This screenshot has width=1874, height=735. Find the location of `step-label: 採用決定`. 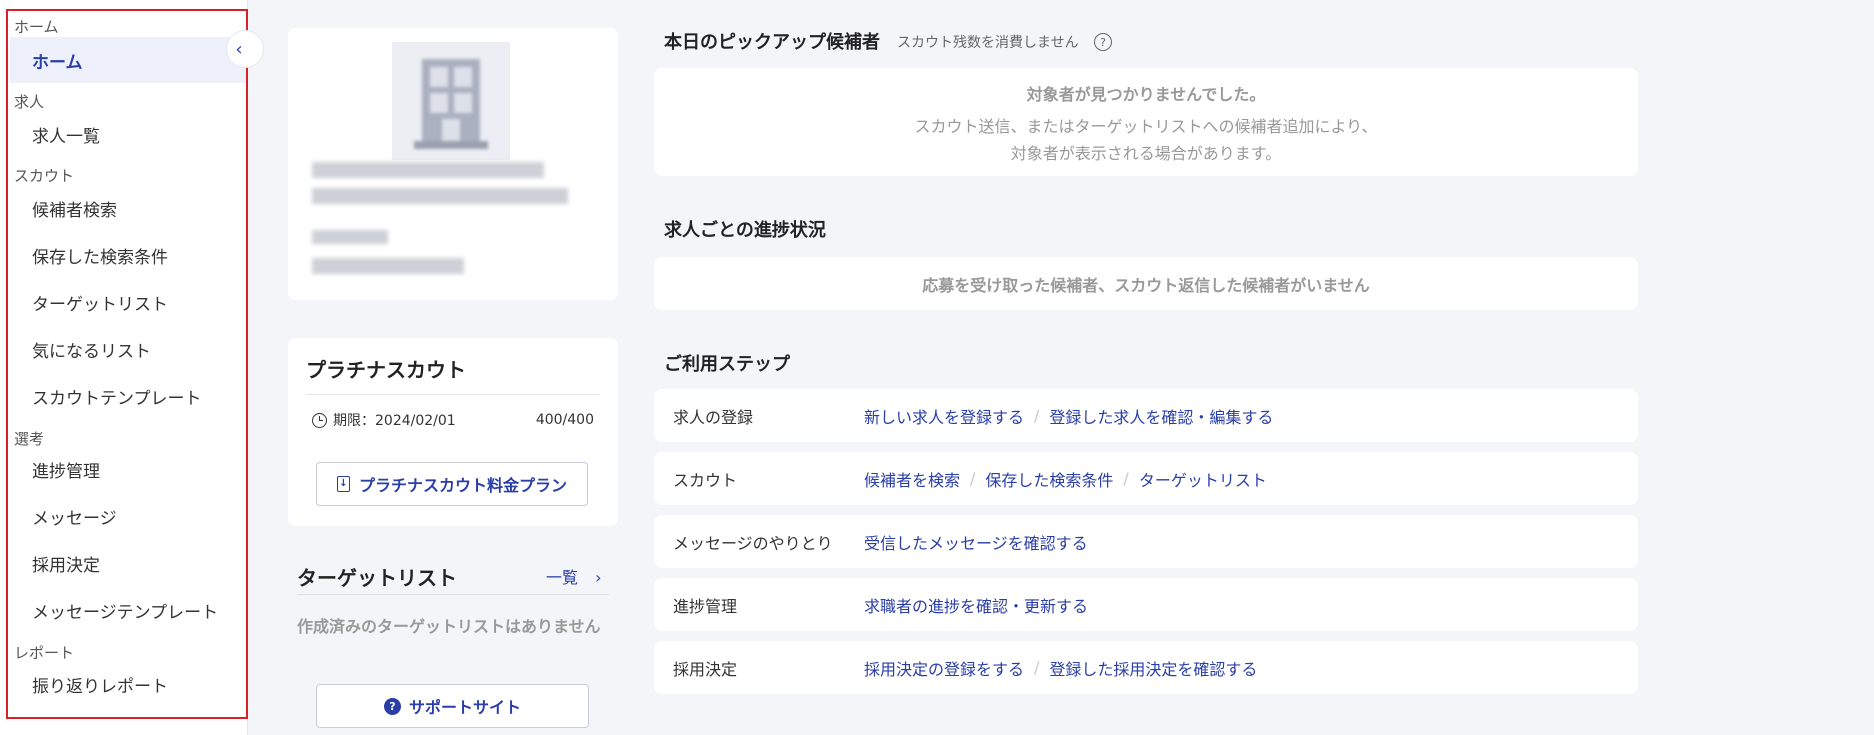

step-label: 採用決定 is located at coordinates (705, 669).